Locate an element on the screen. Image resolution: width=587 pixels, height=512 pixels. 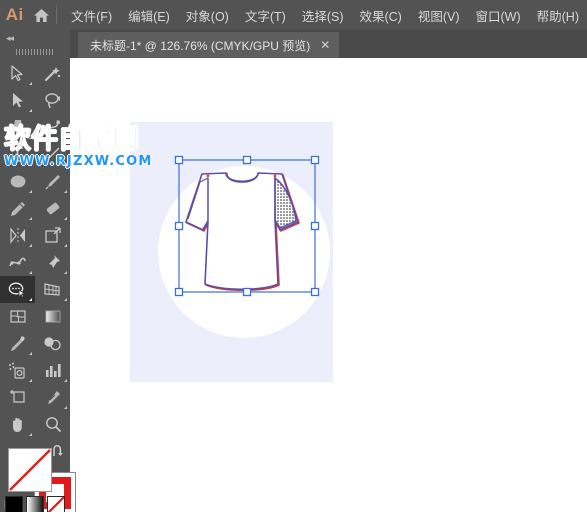
menu-view: 视图(V) is located at coordinates (439, 15).